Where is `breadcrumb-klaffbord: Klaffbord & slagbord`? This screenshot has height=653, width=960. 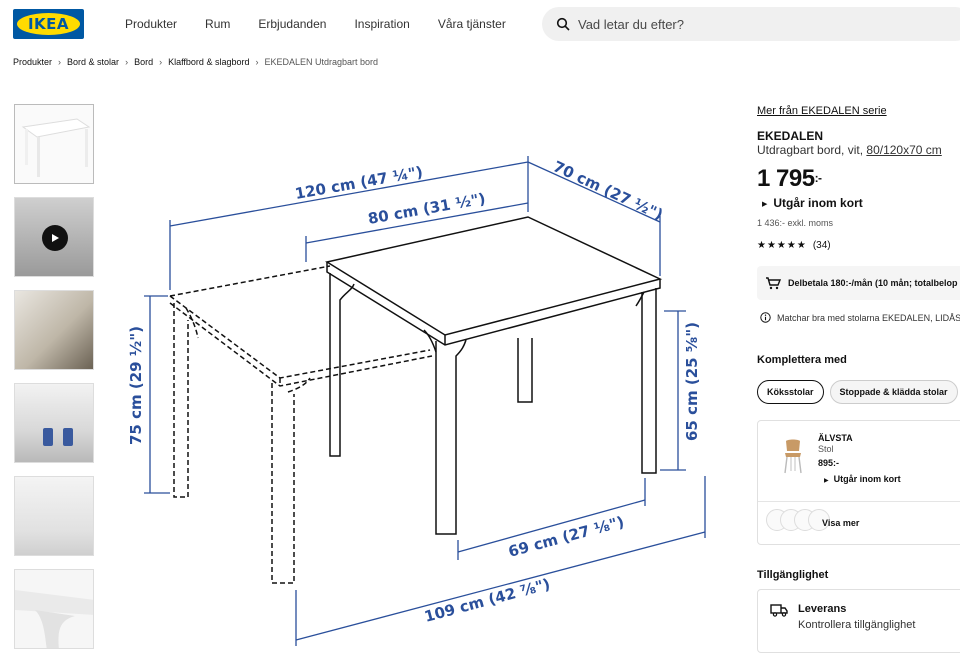 breadcrumb-klaffbord: Klaffbord & slagbord is located at coordinates (208, 62).